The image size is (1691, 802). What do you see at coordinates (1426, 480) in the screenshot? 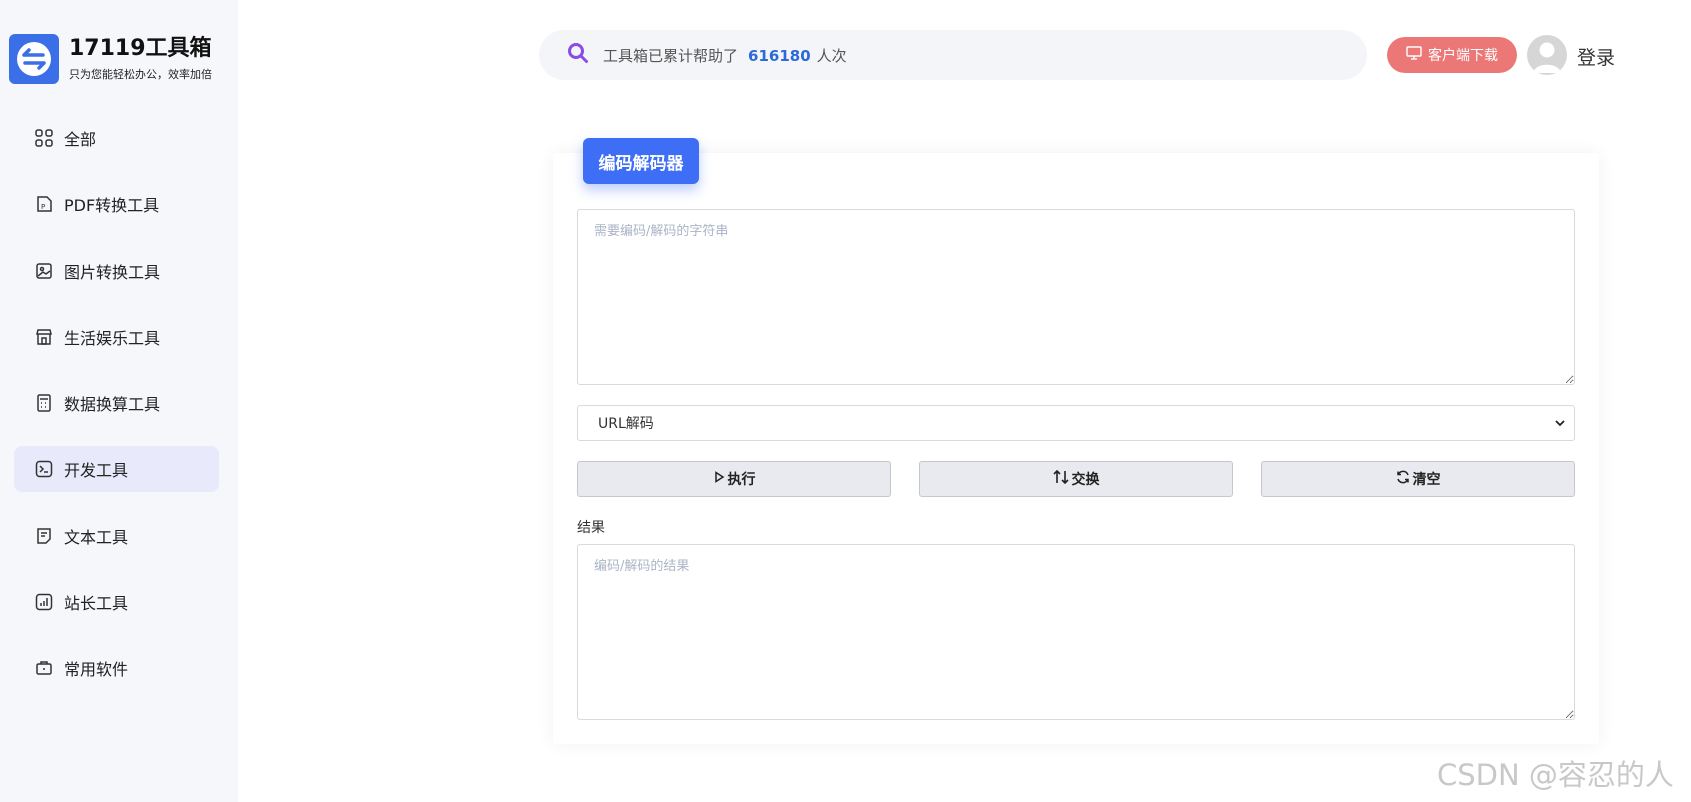
I see `clear-button-label: 清空` at bounding box center [1426, 480].